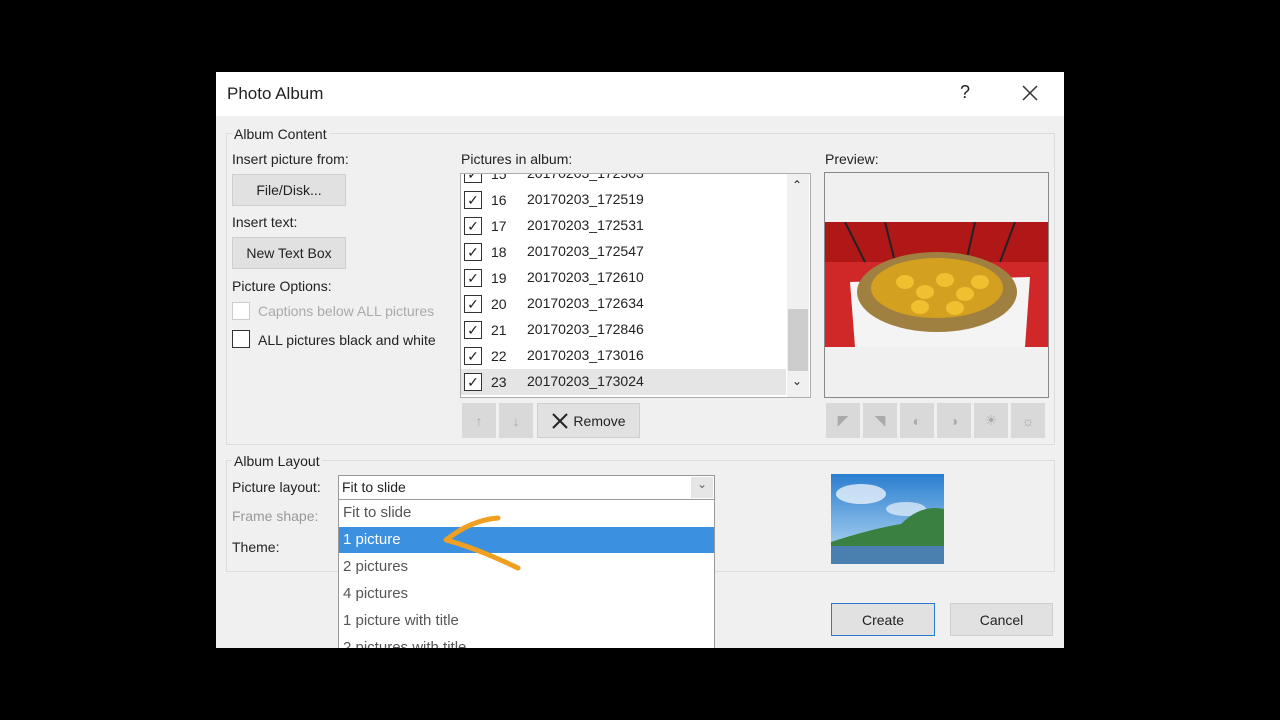 The image size is (1280, 720). What do you see at coordinates (585, 199) in the screenshot?
I see `picture-name: 20170203_172519` at bounding box center [585, 199].